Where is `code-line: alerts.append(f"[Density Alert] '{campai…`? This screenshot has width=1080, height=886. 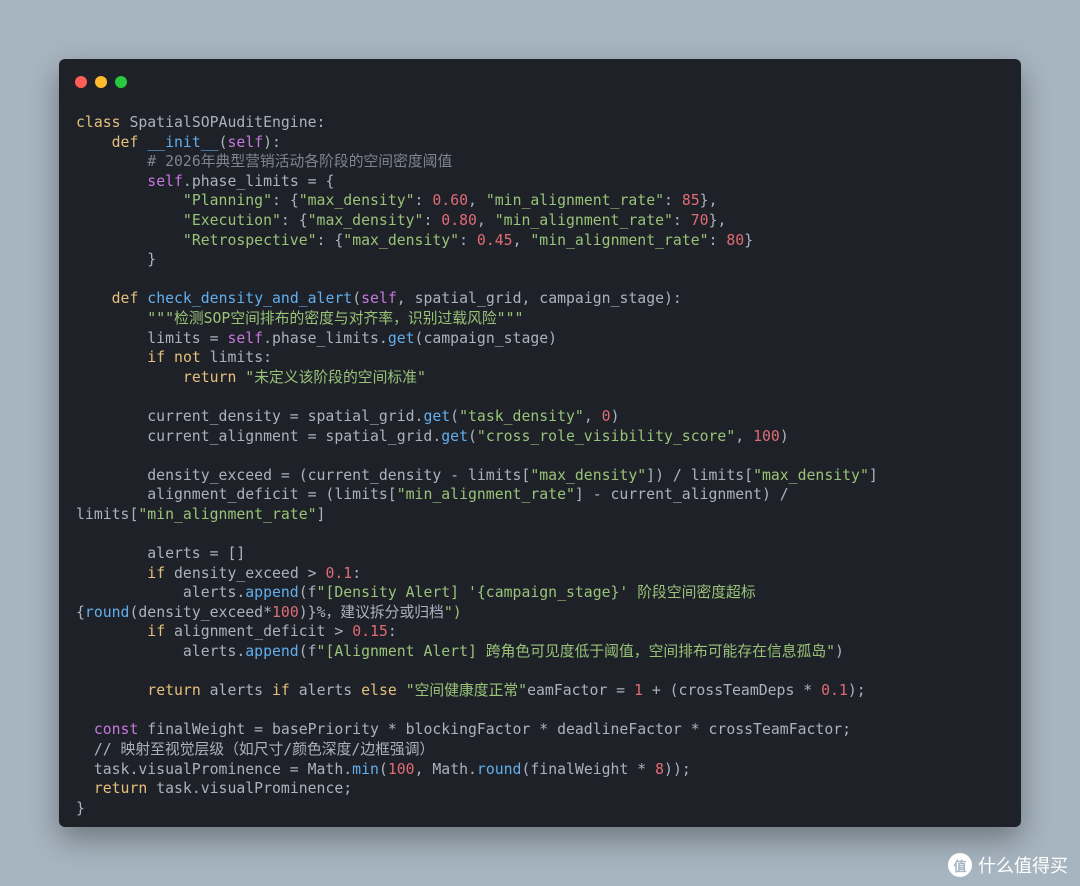
code-line: alerts.append(f"[Density Alert] '{campai… is located at coordinates (416, 593).